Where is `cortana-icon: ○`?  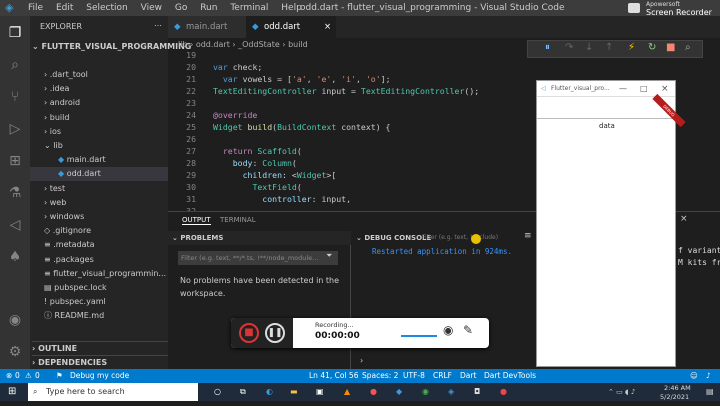 cortana-icon: ○ is located at coordinates (217, 392).